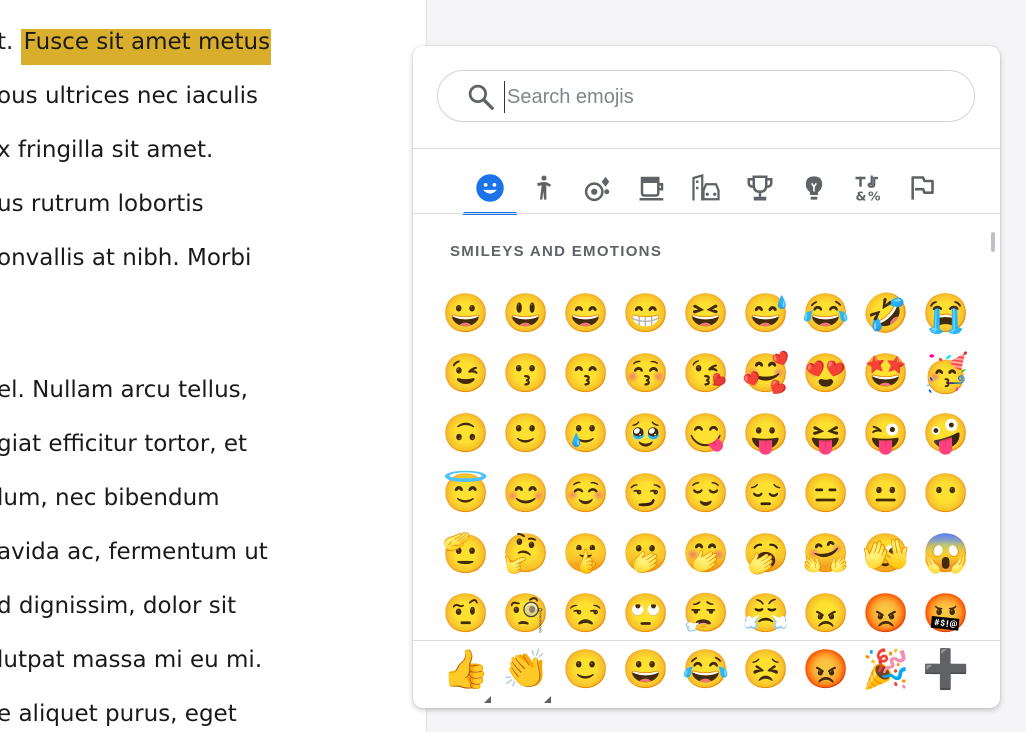 The image size is (1026, 732). Describe the element at coordinates (946, 670) in the screenshot. I see `recent-emoji-button: ➕` at that location.